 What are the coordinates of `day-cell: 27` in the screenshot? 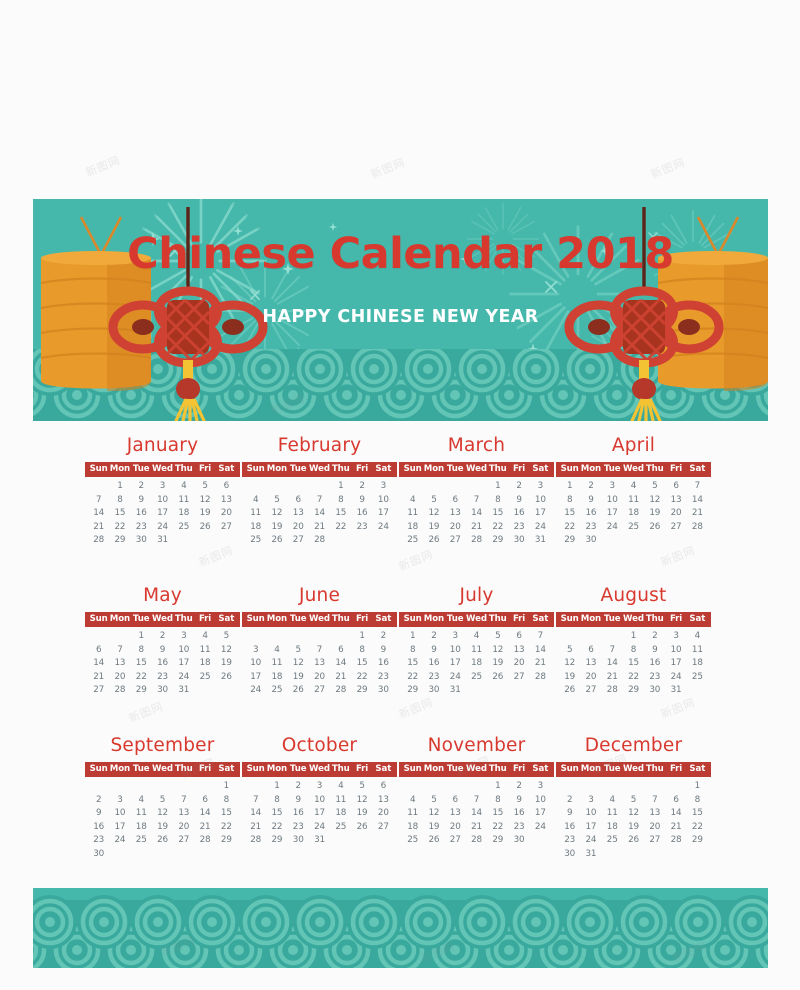 It's located at (319, 691).